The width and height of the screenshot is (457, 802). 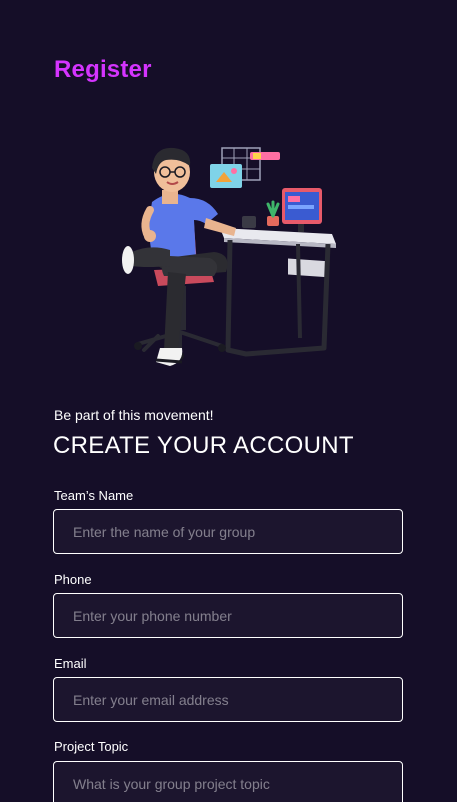 I want to click on phone-label: Phone, so click(x=73, y=579).